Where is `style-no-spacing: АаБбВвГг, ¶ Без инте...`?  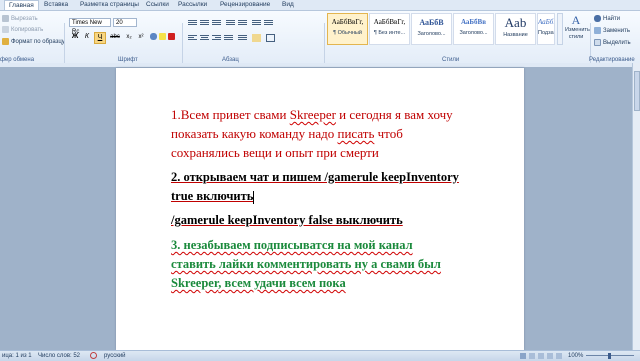
style-no-spacing: АаБбВвГг, ¶ Без инте... is located at coordinates (389, 29).